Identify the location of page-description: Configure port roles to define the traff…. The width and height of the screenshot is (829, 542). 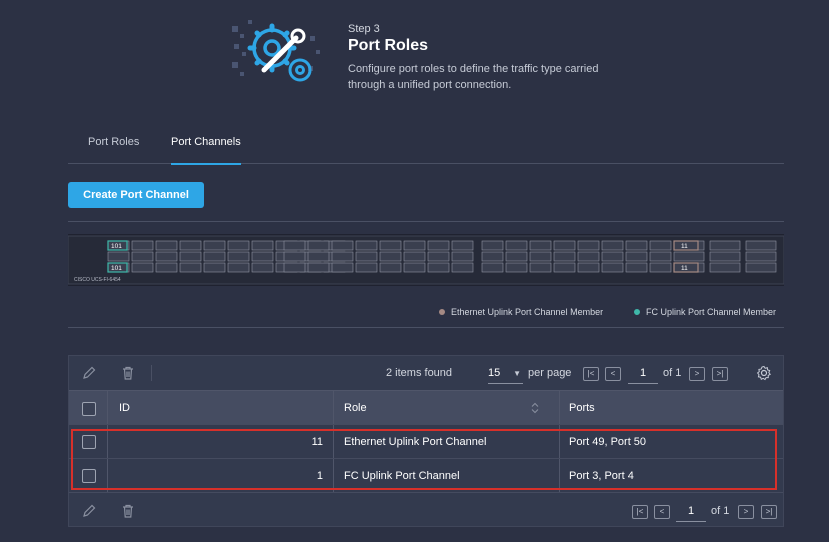
(473, 77).